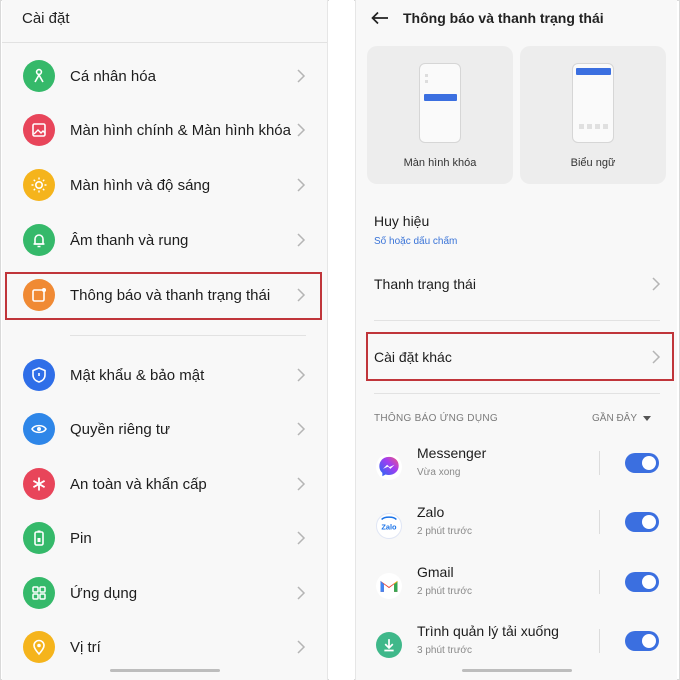  I want to click on download-manager-toggle, so click(642, 641).